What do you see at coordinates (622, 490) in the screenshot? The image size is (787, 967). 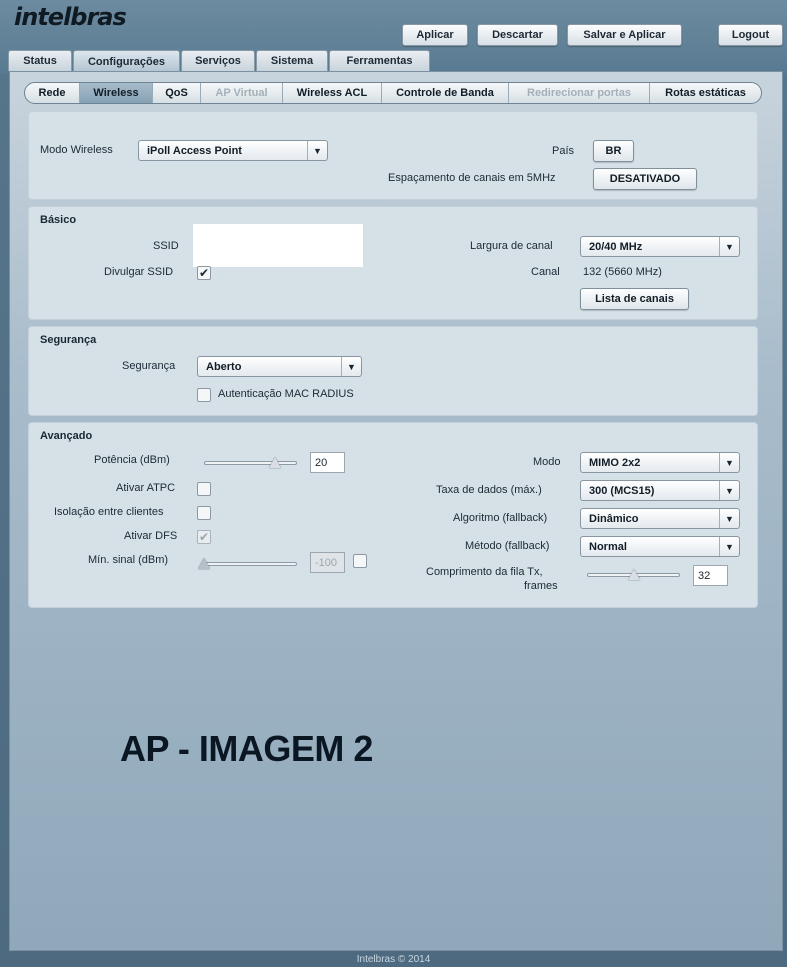 I see `data-rate-value: 300 (MCS15)` at bounding box center [622, 490].